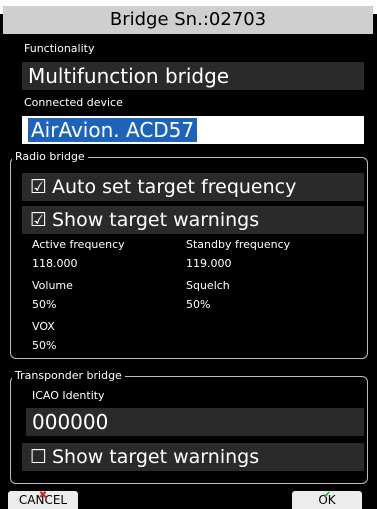  I want to click on squelch-label: Squelch, so click(208, 285).